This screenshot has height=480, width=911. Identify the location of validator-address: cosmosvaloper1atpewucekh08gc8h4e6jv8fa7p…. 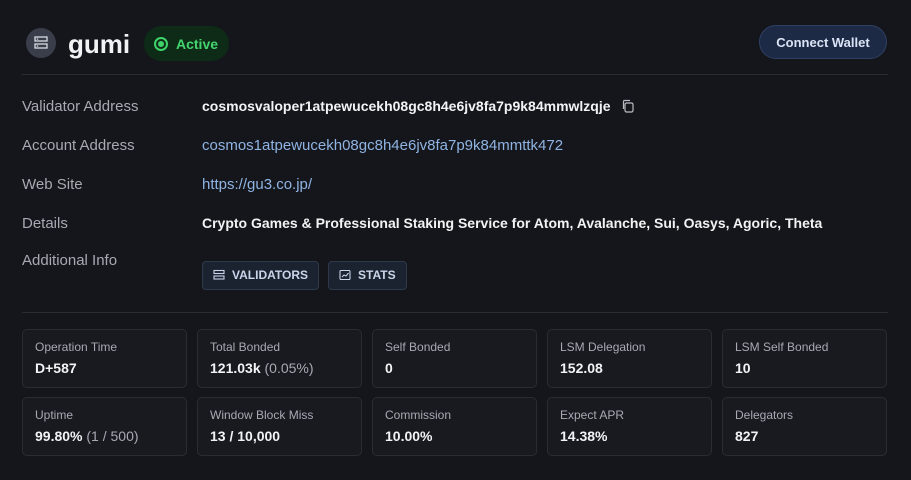
(406, 106).